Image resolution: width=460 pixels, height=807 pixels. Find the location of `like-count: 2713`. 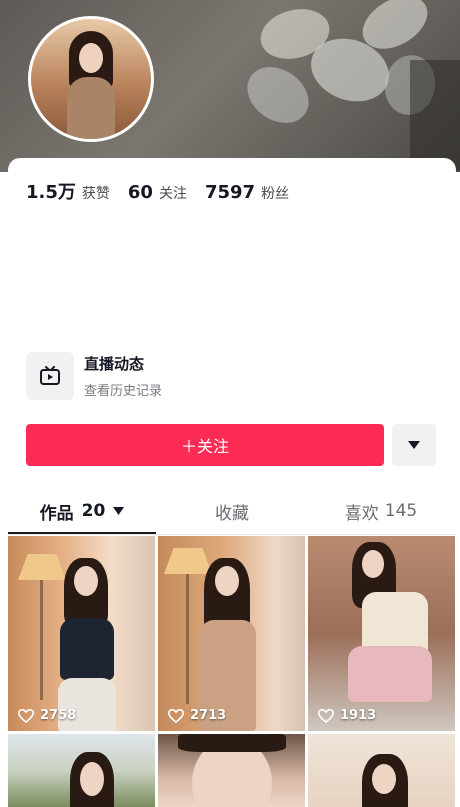

like-count: 2713 is located at coordinates (208, 715).